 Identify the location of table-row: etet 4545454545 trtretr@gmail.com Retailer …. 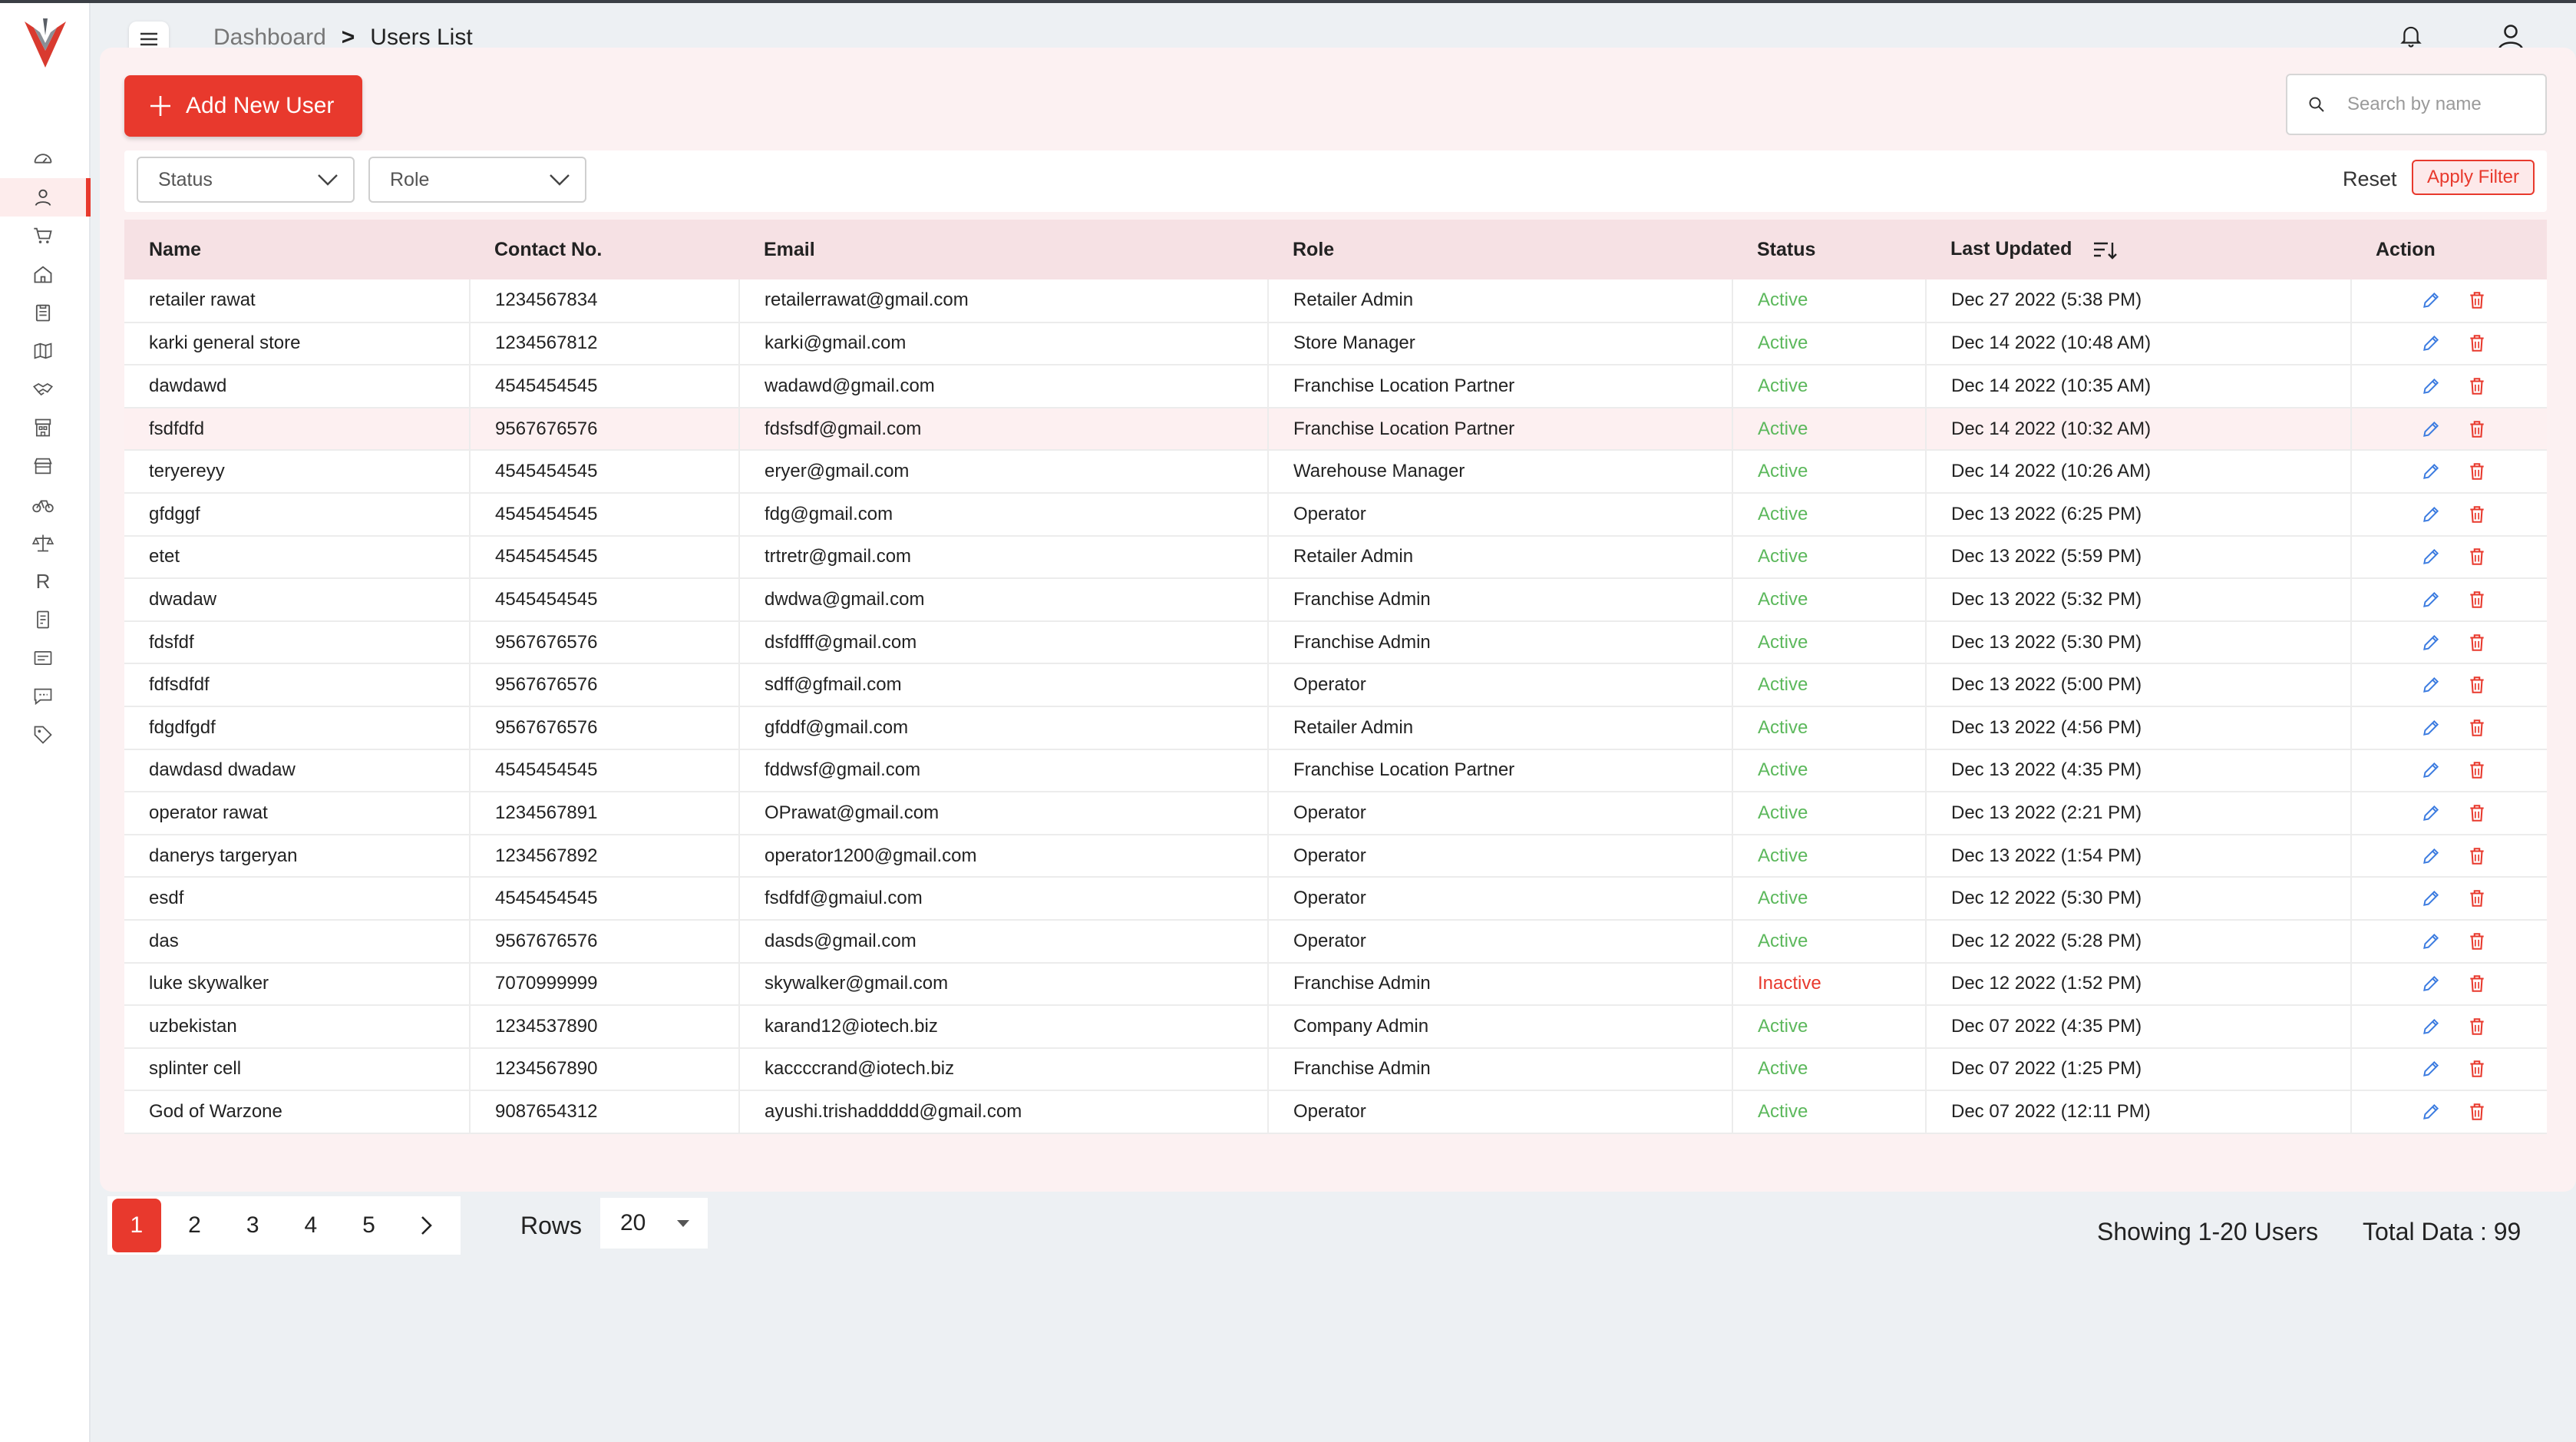
(1335, 557).